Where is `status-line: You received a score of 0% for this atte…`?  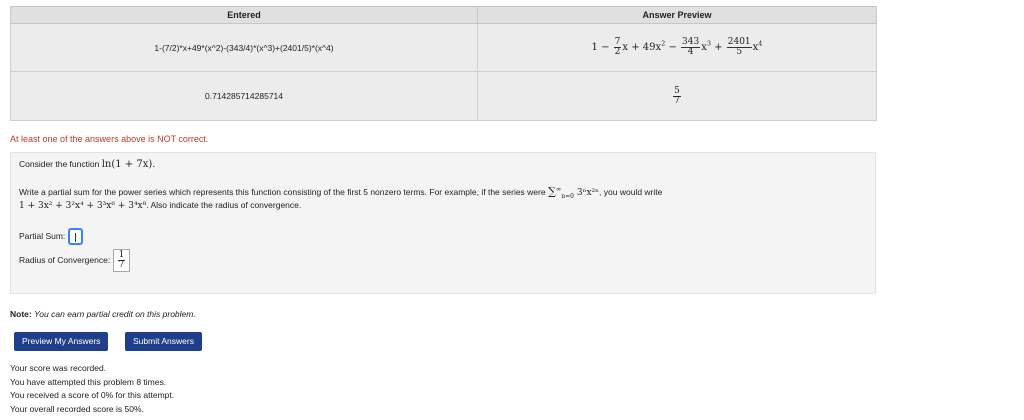 status-line: You received a score of 0% for this atte… is located at coordinates (92, 395).